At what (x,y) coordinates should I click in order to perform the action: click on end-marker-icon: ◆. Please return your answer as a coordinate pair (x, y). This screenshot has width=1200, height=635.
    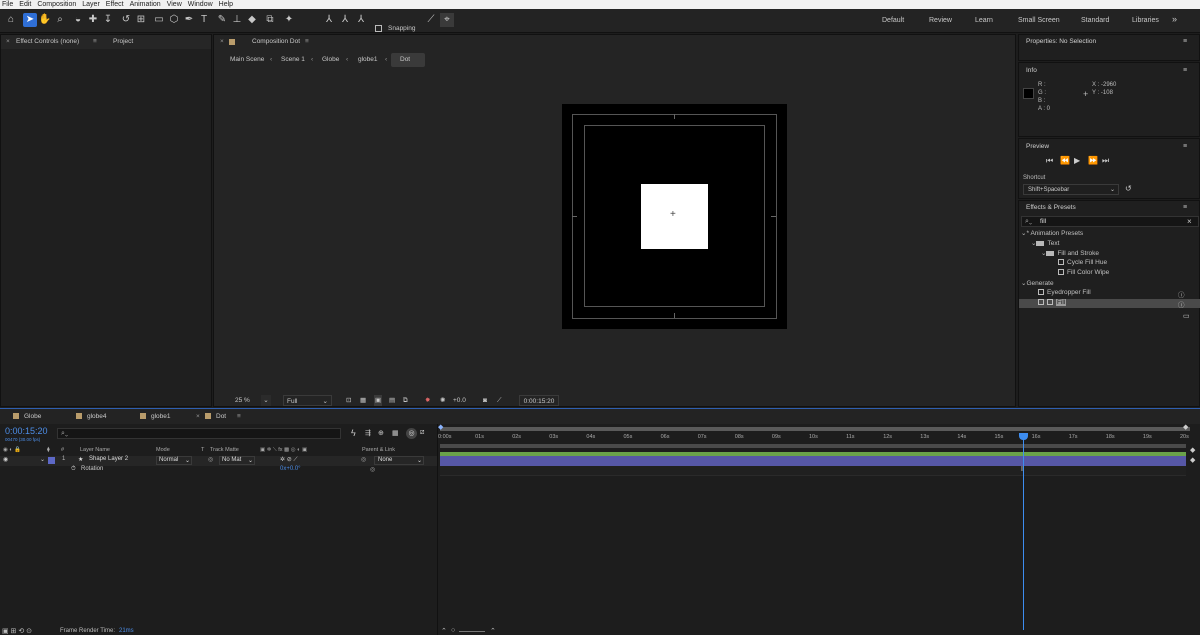
    Looking at the image, I should click on (1192, 450).